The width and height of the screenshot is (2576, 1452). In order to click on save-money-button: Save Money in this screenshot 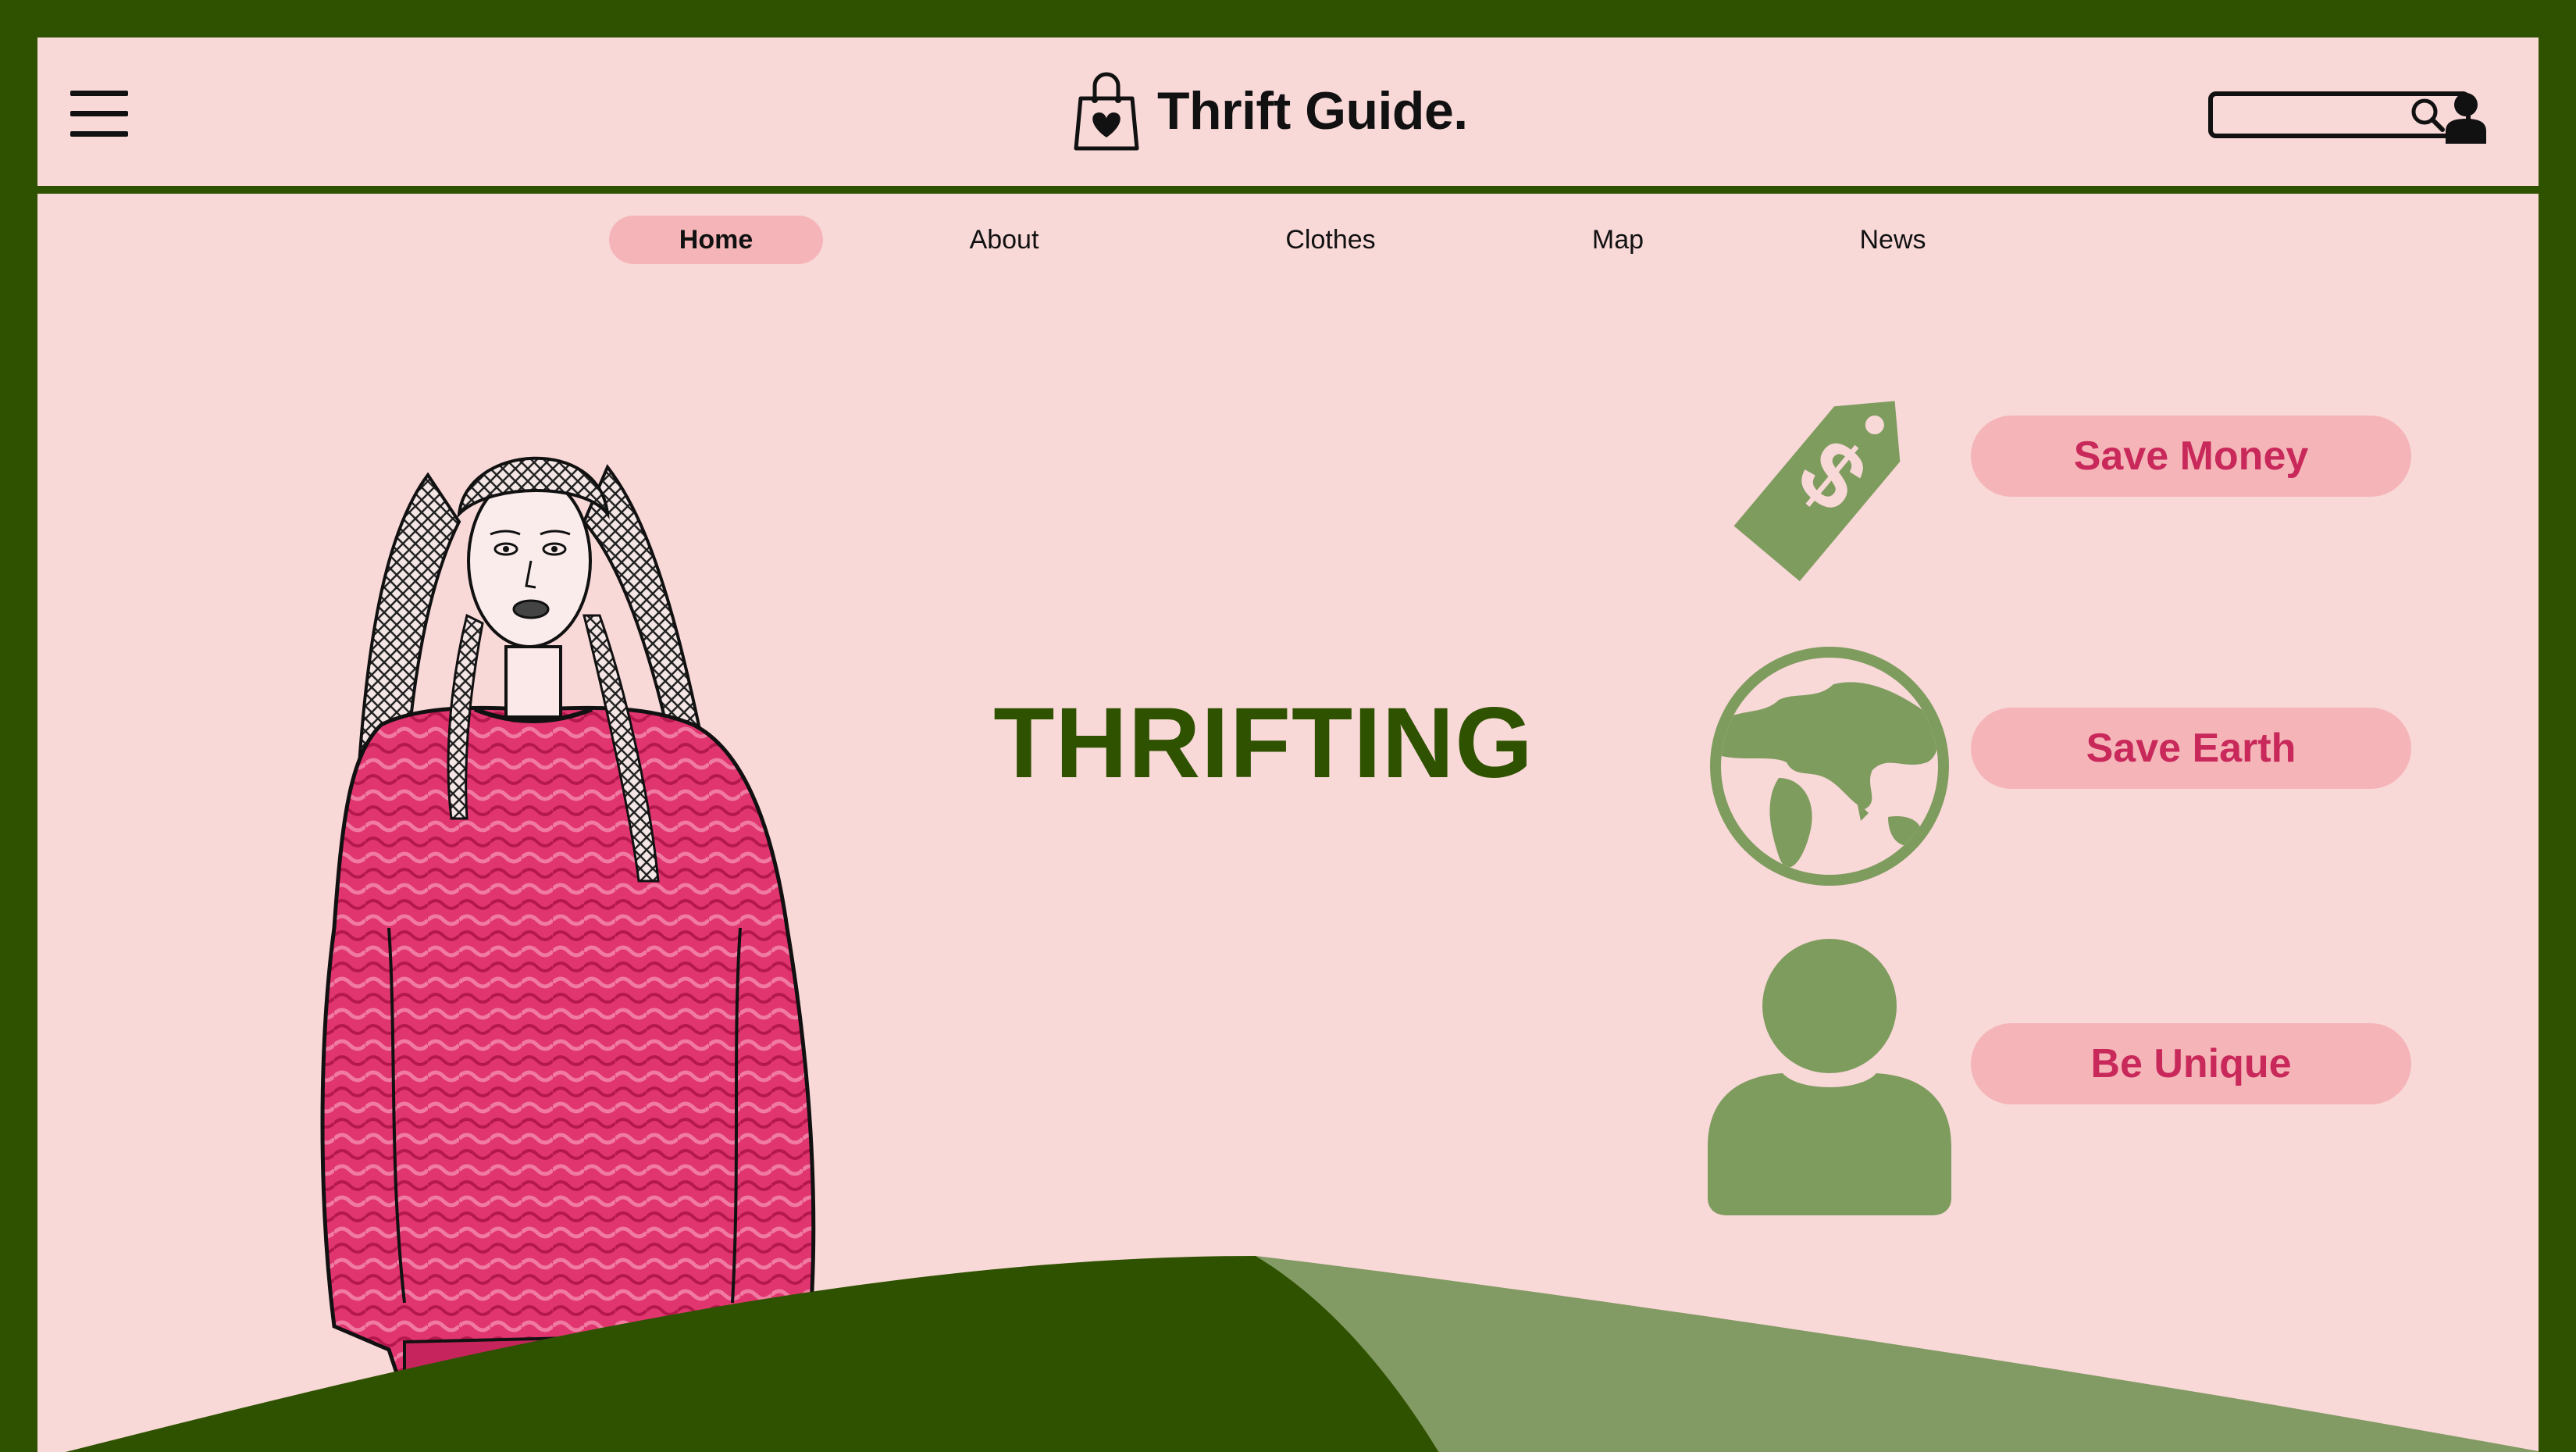, I will do `click(2191, 456)`.